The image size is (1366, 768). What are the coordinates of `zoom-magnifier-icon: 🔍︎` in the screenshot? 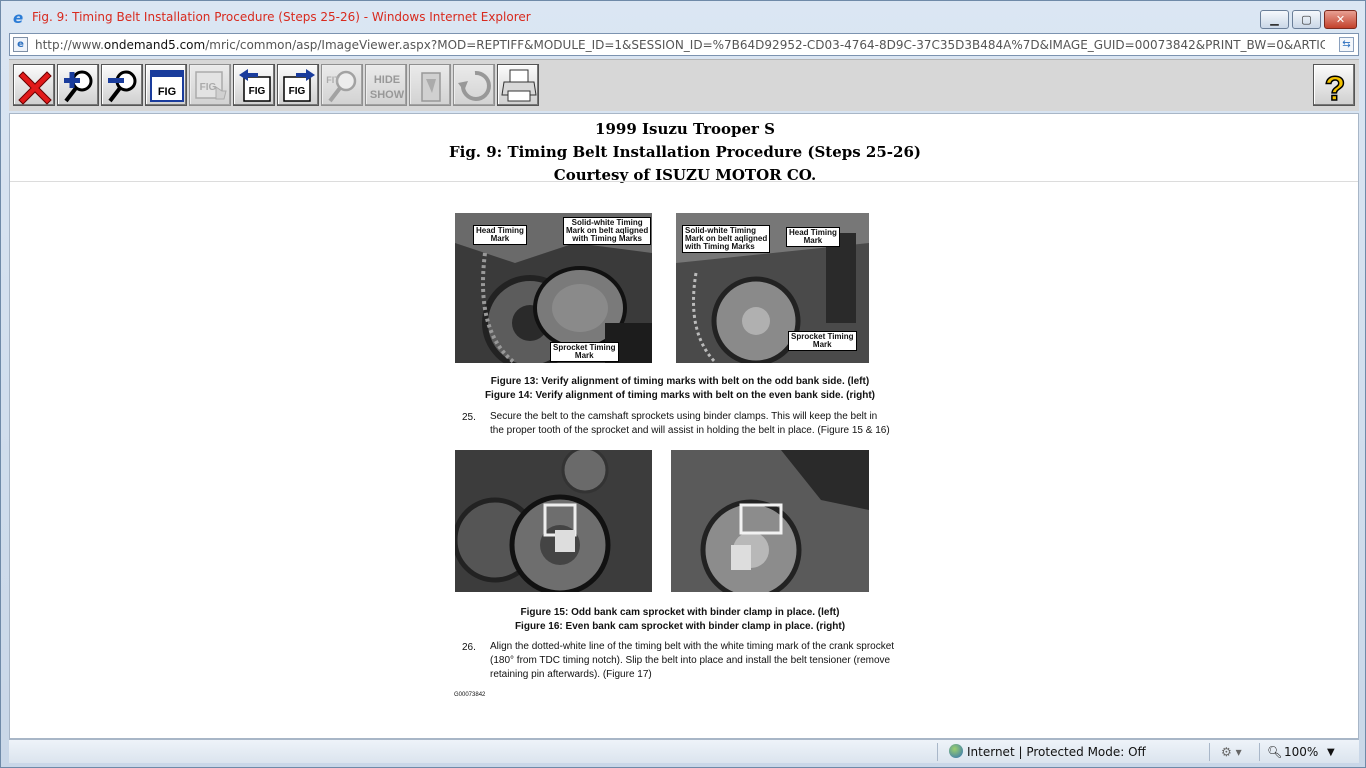 It's located at (1274, 752).